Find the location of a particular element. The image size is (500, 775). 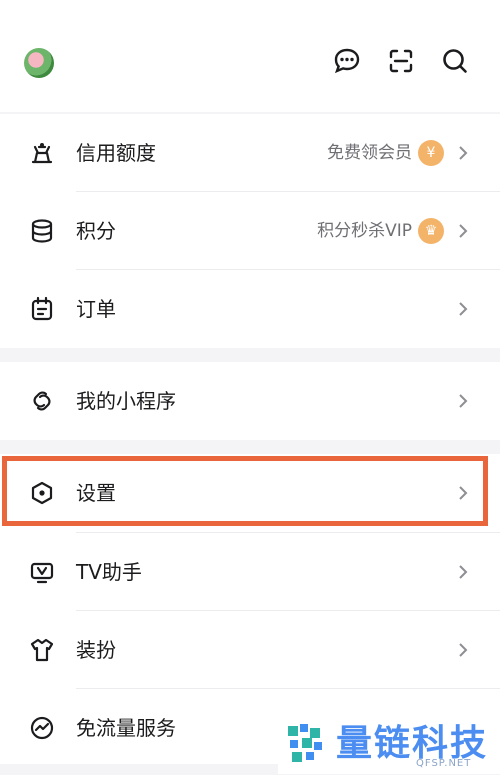

trend-circle-icon is located at coordinates (42, 728).